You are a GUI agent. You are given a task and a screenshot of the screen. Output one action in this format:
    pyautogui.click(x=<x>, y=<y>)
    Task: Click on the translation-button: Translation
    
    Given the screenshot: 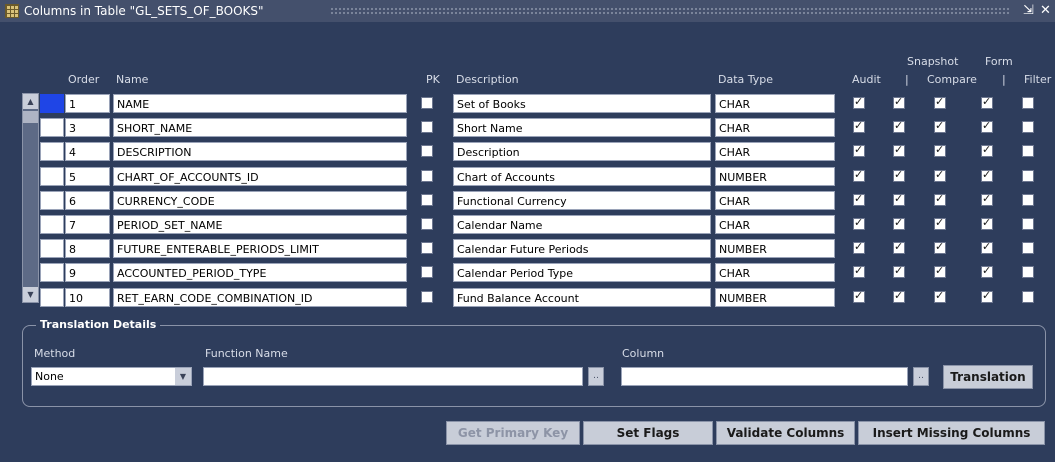 What is the action you would take?
    pyautogui.click(x=988, y=377)
    